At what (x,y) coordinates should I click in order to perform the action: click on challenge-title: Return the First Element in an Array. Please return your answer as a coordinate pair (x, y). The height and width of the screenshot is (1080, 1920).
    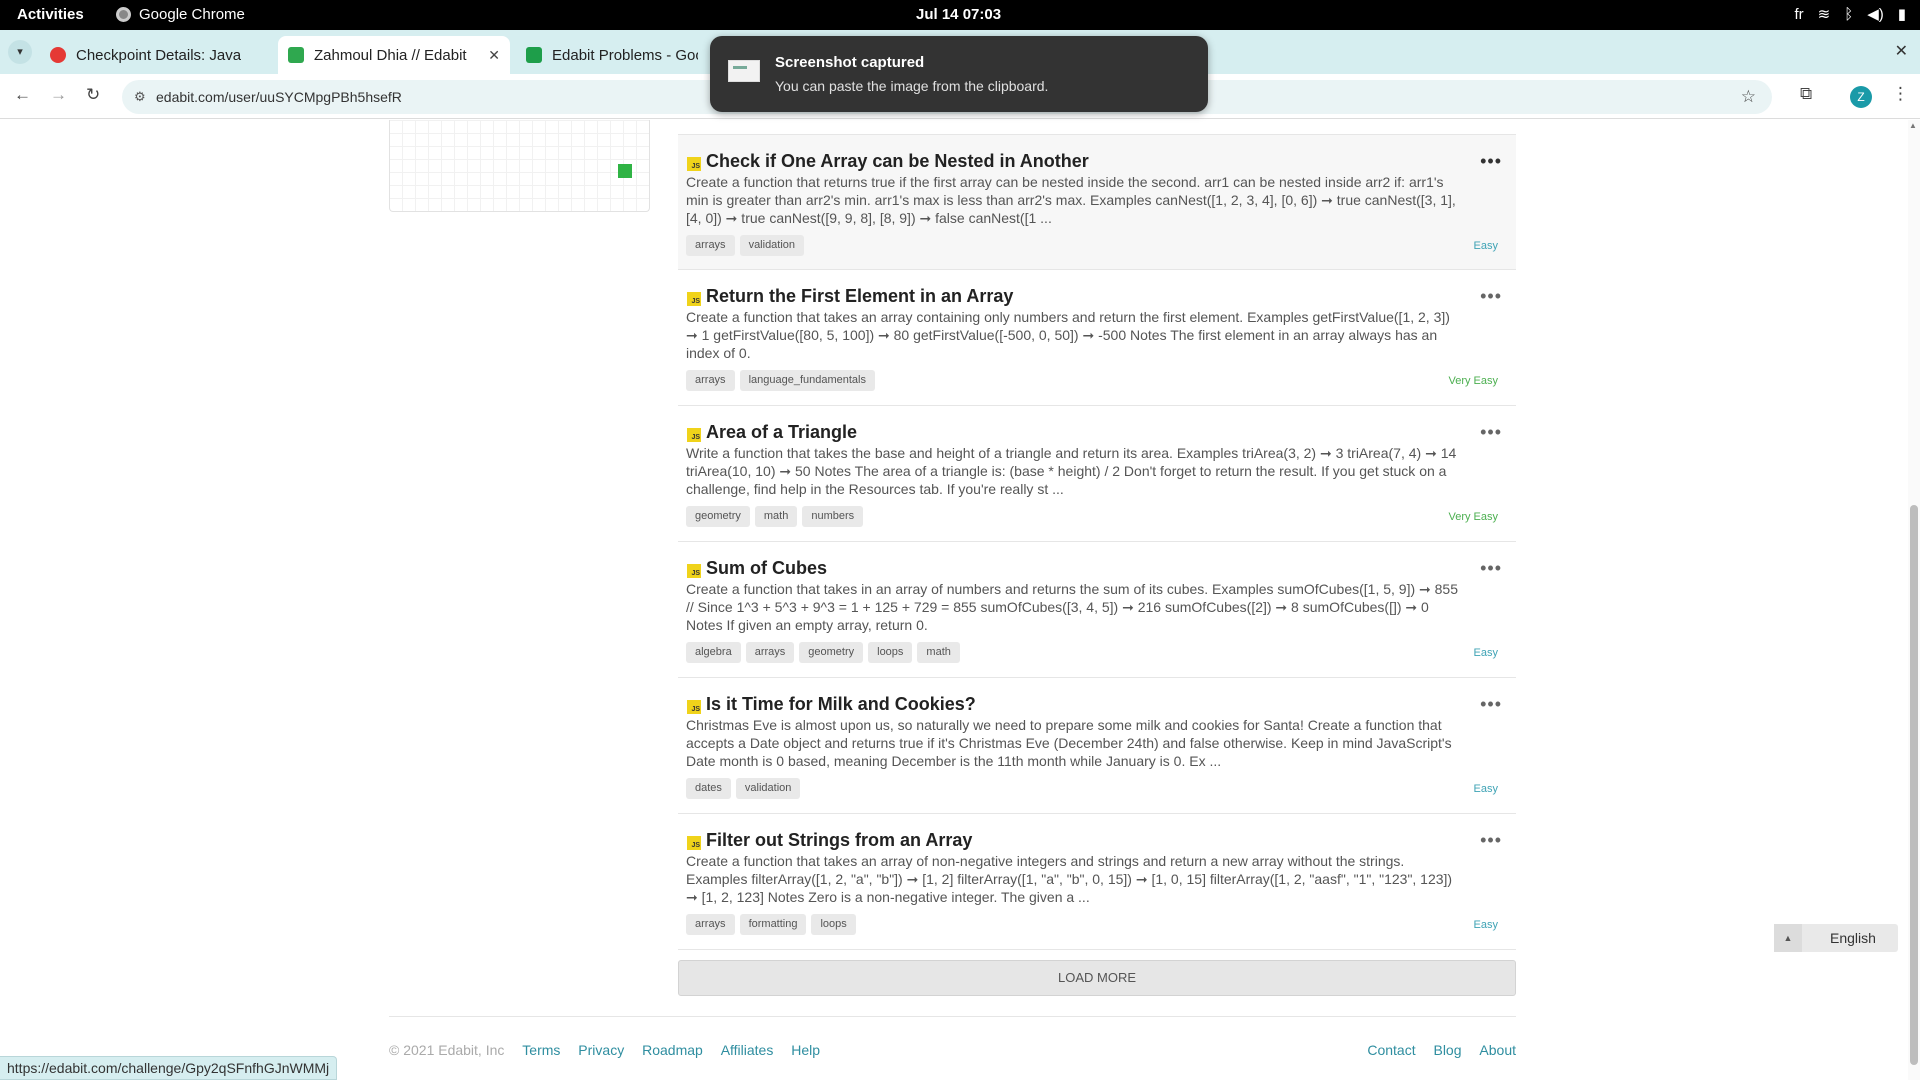
    Looking at the image, I should click on (859, 296).